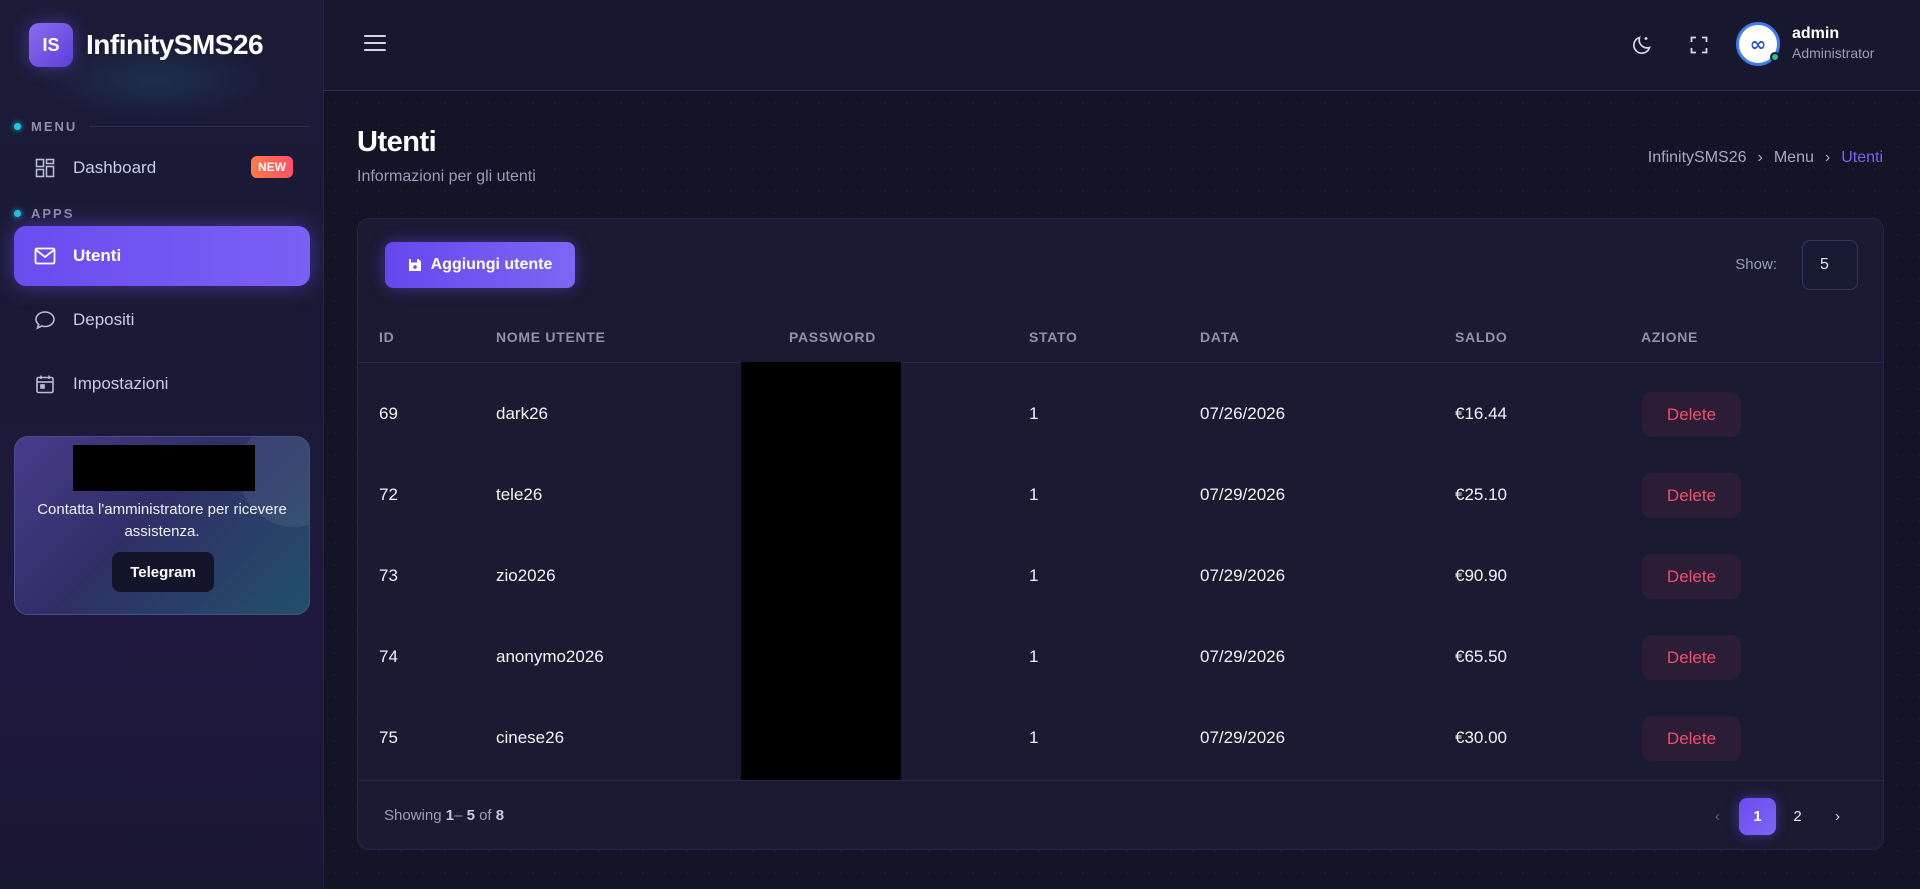 The width and height of the screenshot is (1920, 889). Describe the element at coordinates (164, 468) in the screenshot. I see `redacted-image` at that location.